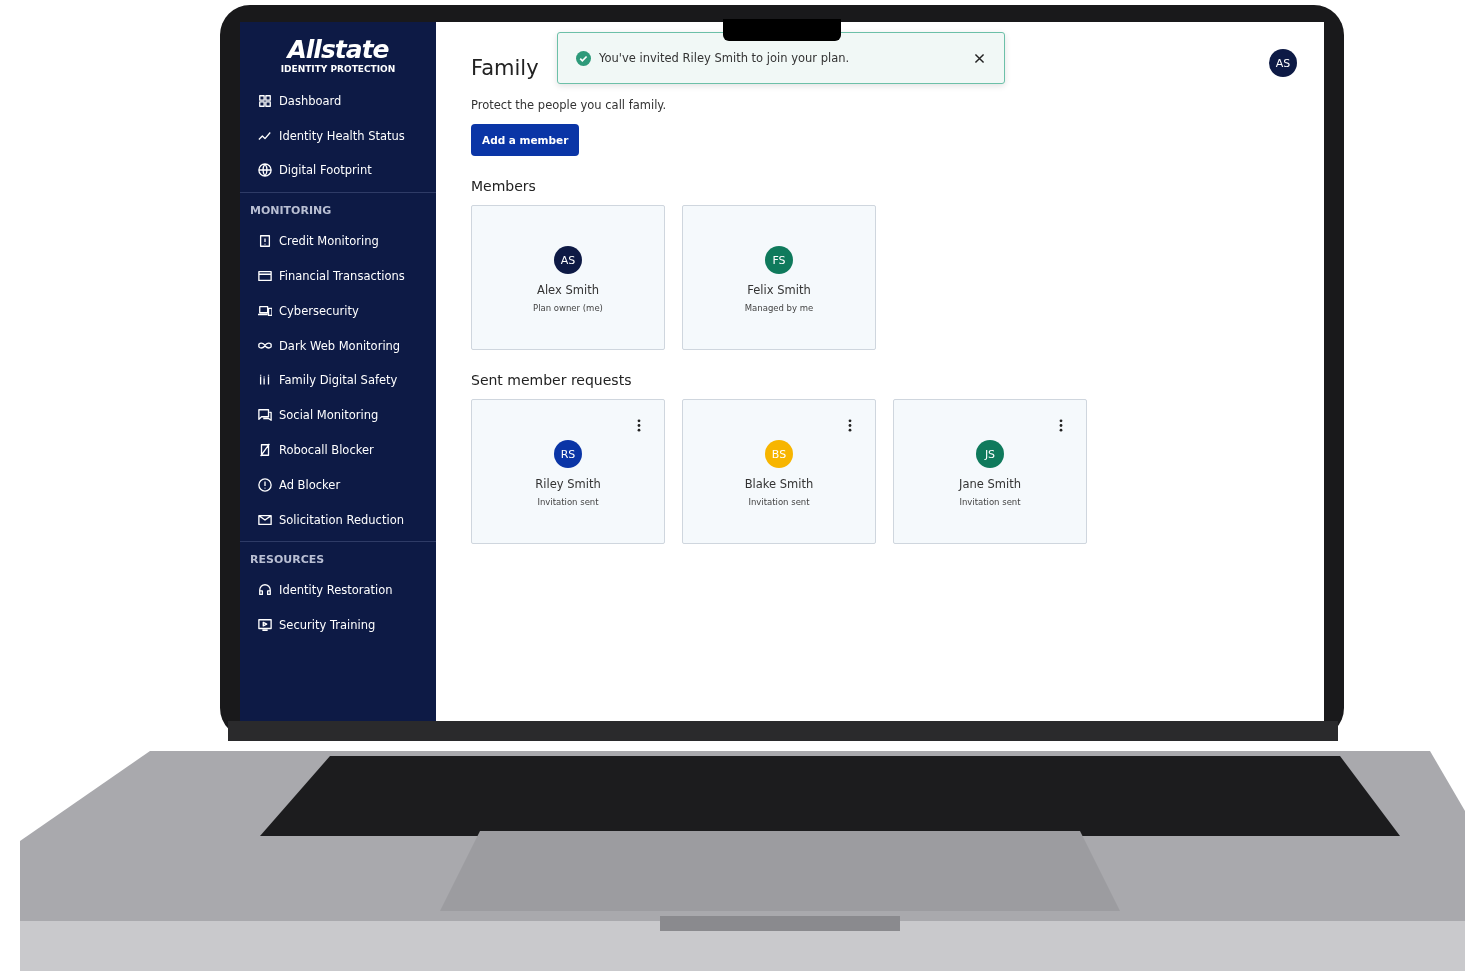  What do you see at coordinates (265, 625) in the screenshot?
I see `play-screen-icon` at bounding box center [265, 625].